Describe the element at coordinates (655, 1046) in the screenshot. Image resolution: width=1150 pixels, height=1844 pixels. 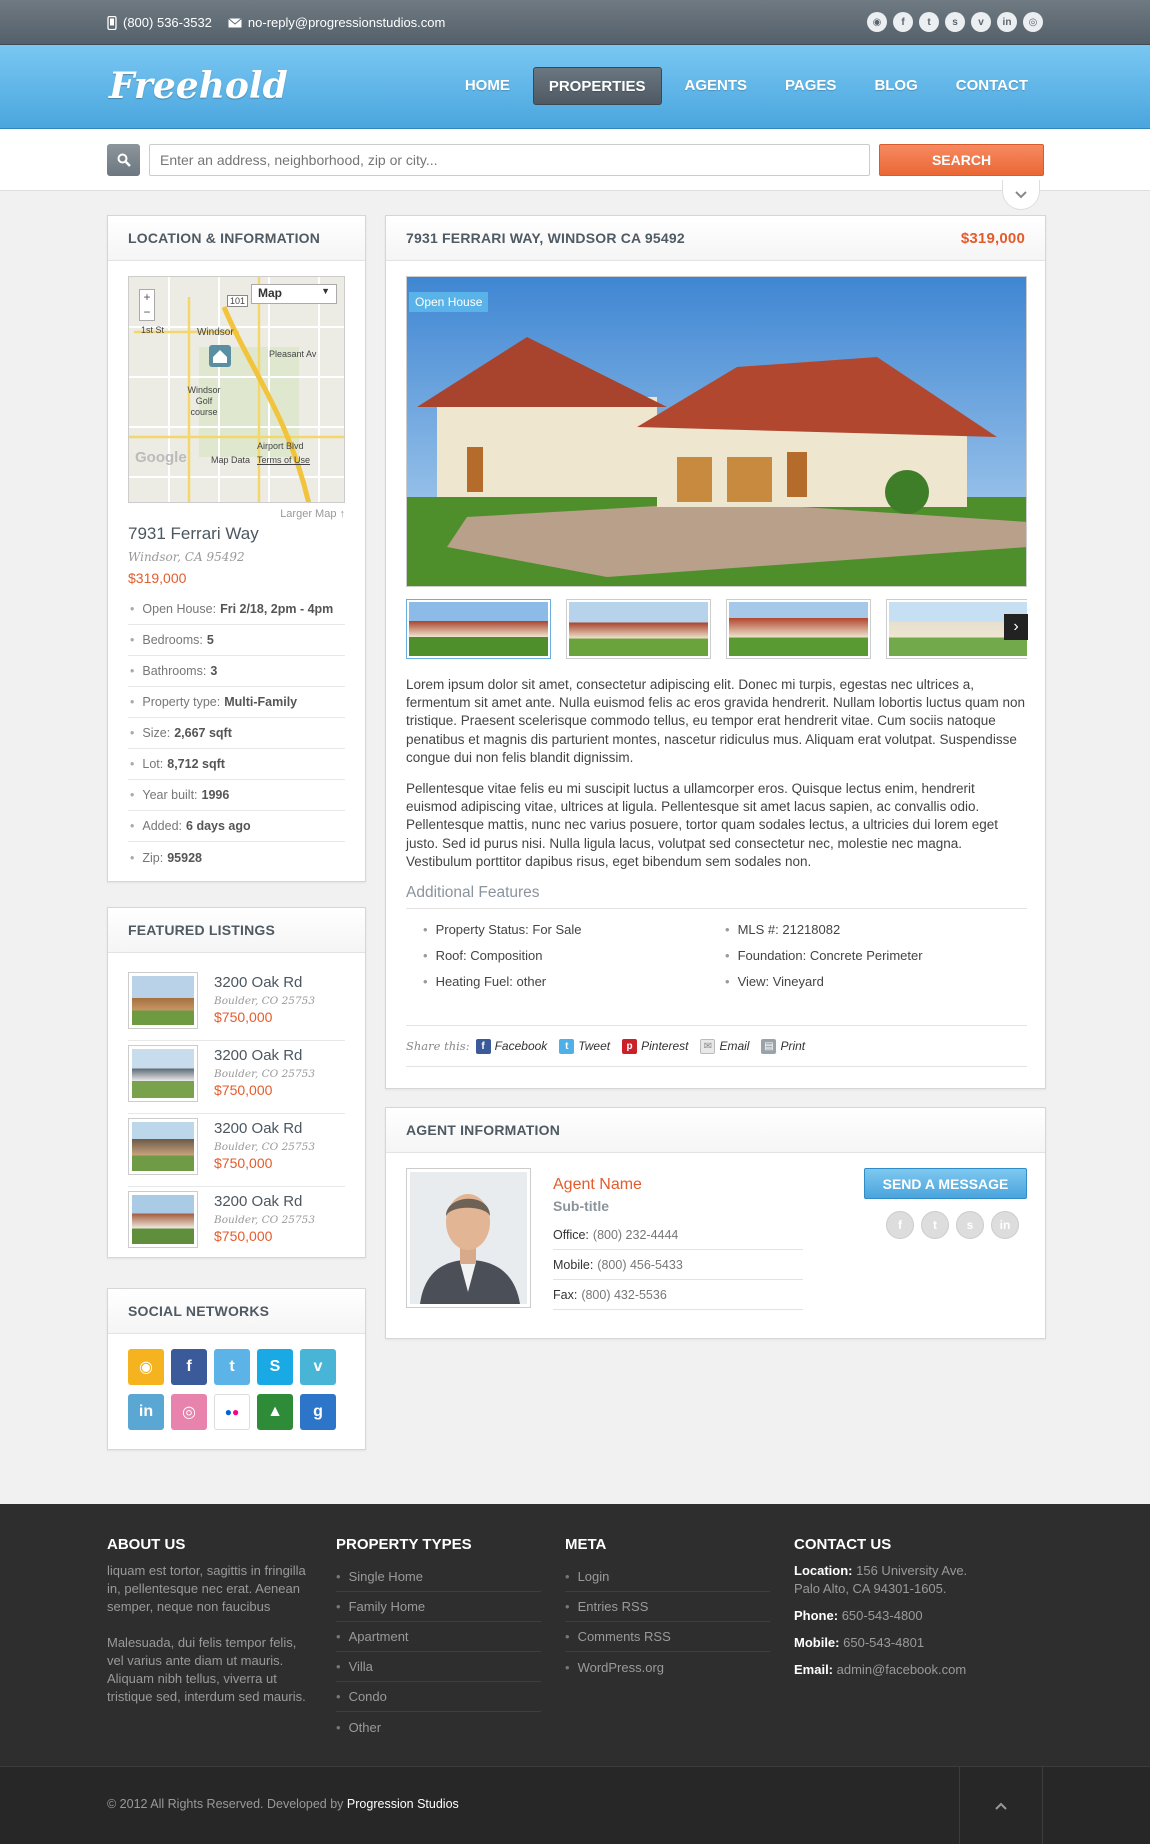
I see `share-pinterest: p Pinterest` at that location.